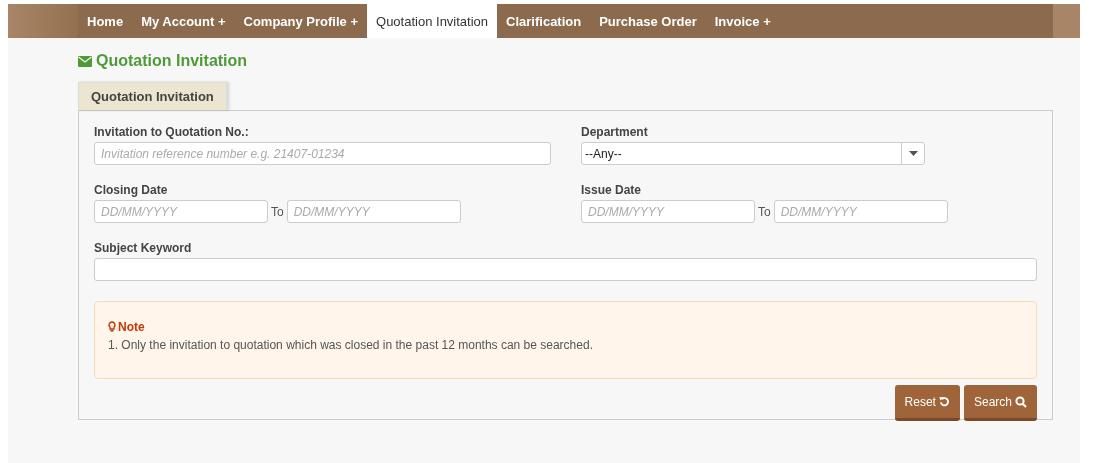 The height and width of the screenshot is (463, 1107). Describe the element at coordinates (611, 190) in the screenshot. I see `field-label: Issue Date` at that location.